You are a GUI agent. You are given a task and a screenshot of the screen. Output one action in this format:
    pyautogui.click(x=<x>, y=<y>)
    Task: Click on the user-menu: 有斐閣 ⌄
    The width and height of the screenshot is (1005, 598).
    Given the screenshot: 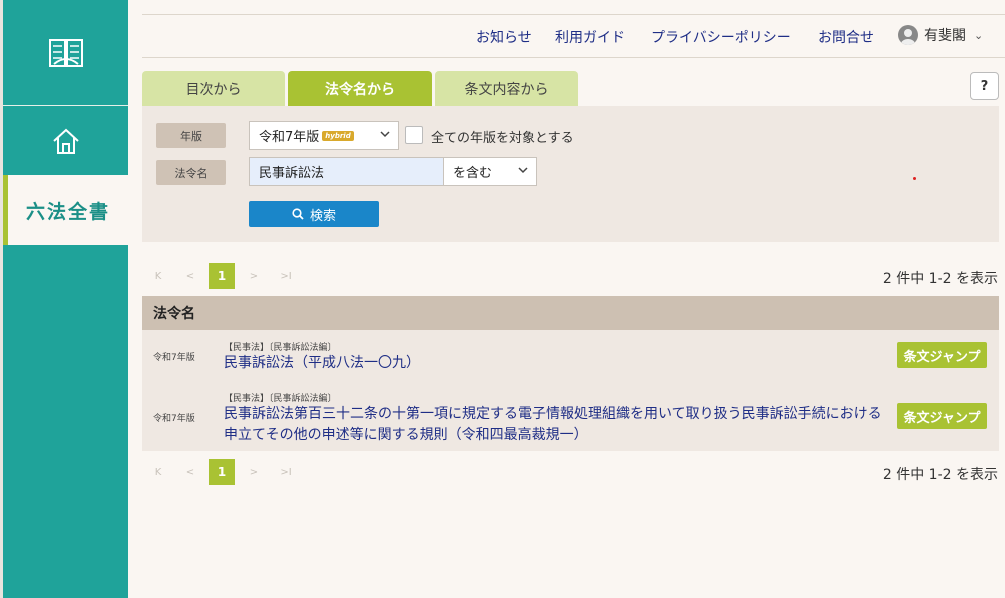 What is the action you would take?
    pyautogui.click(x=940, y=35)
    